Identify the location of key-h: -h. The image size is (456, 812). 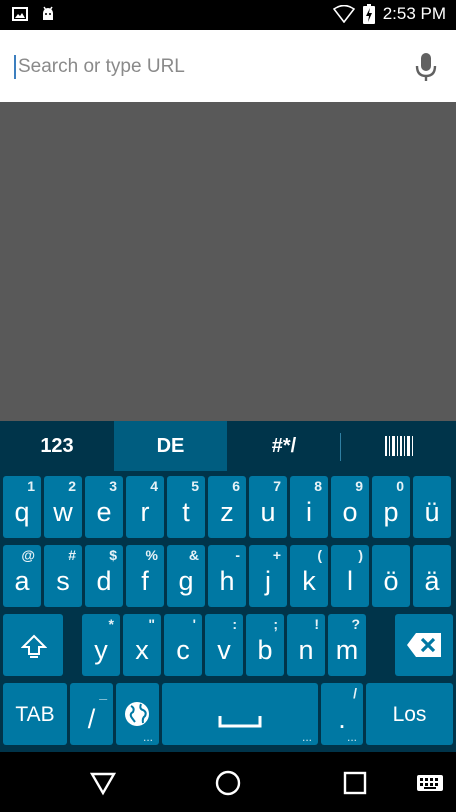
(227, 576).